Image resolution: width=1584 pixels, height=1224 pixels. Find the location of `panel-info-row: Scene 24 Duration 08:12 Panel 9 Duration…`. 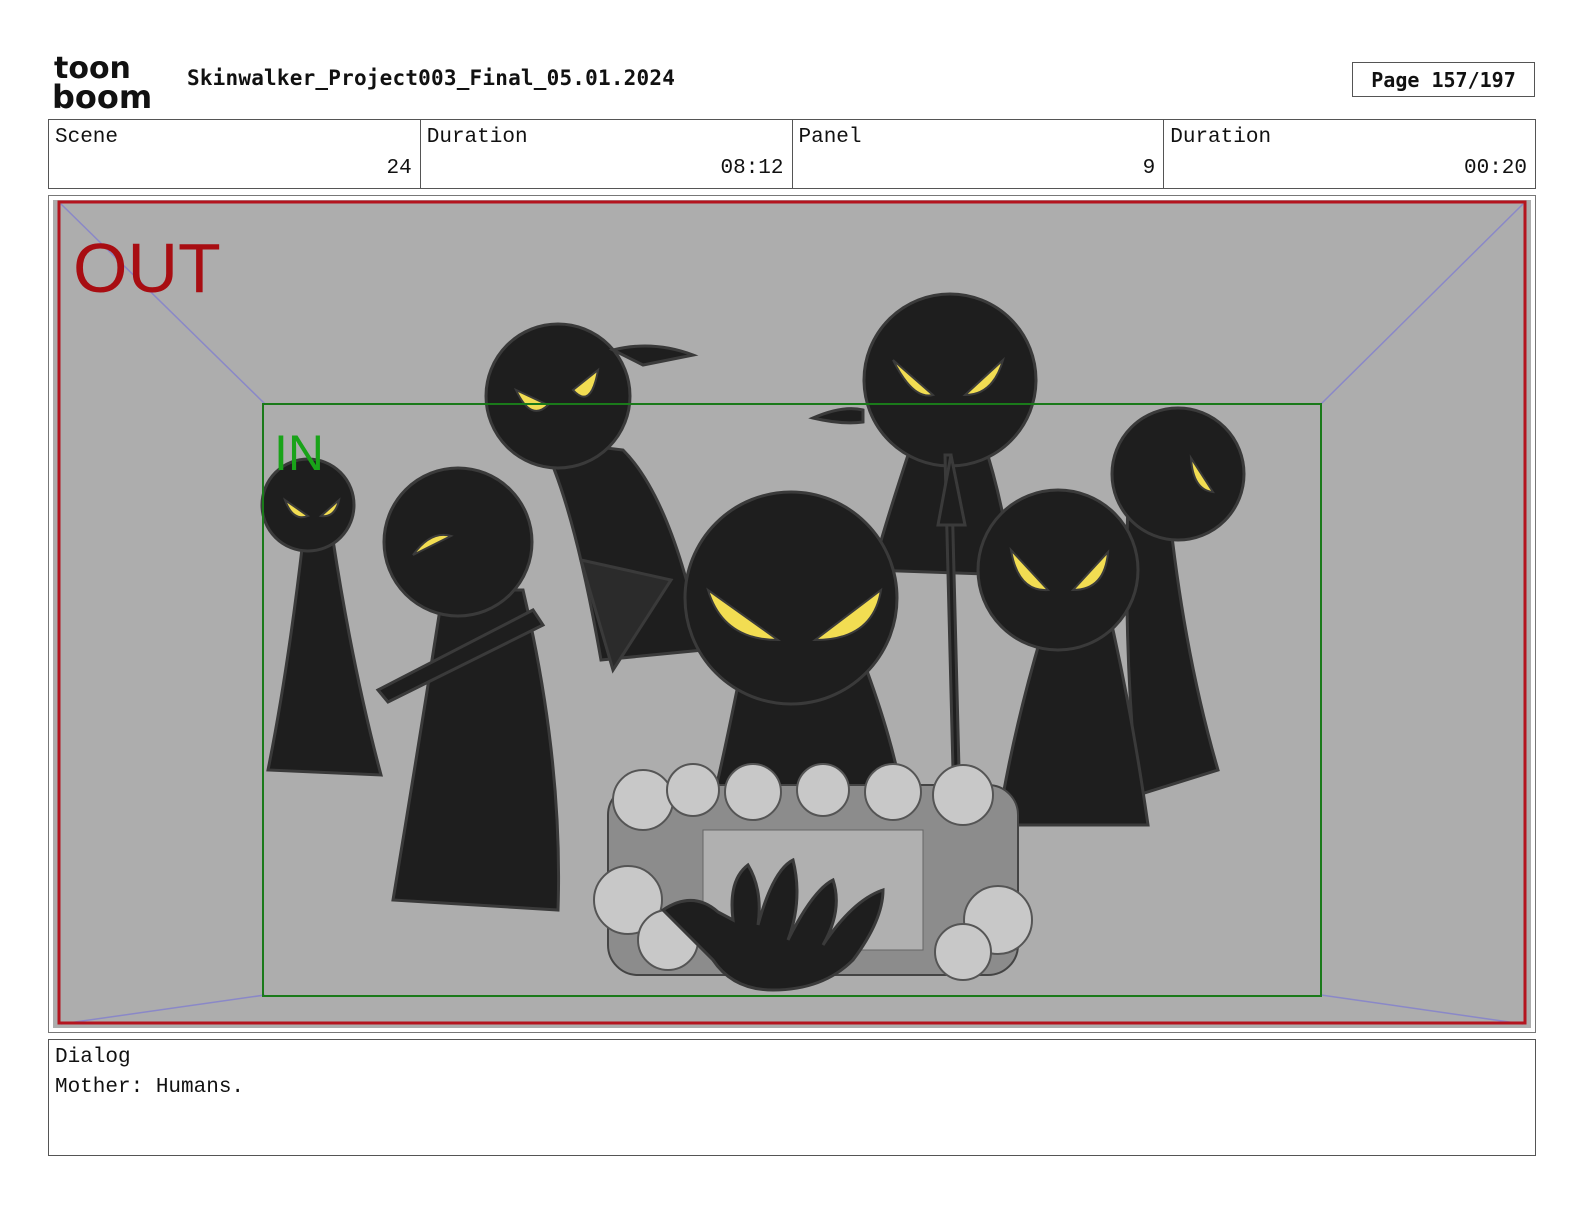

panel-info-row: Scene 24 Duration 08:12 Panel 9 Duration… is located at coordinates (792, 154).